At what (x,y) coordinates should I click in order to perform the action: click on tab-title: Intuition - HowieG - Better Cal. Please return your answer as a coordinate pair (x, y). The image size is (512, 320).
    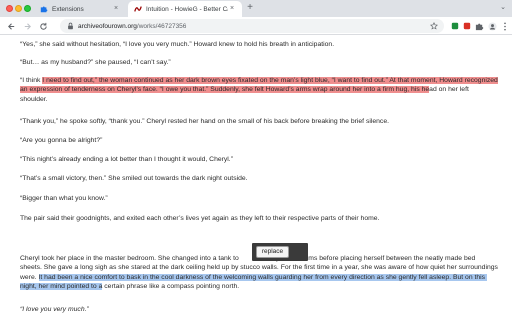
    Looking at the image, I should click on (187, 9).